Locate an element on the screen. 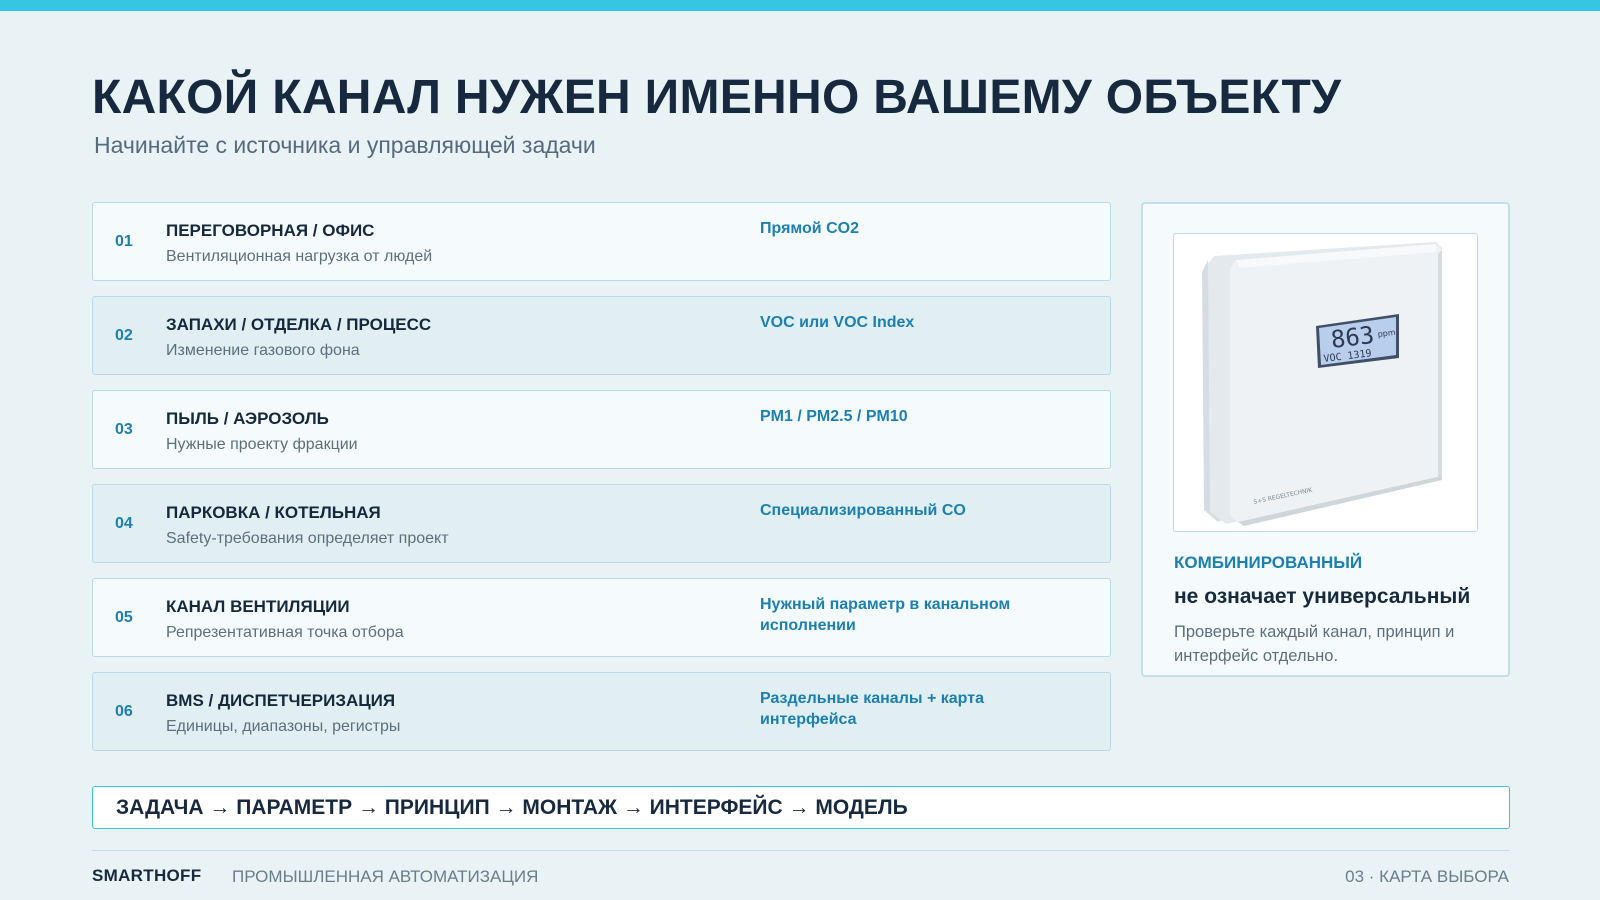  row-number: 04 is located at coordinates (124, 523).